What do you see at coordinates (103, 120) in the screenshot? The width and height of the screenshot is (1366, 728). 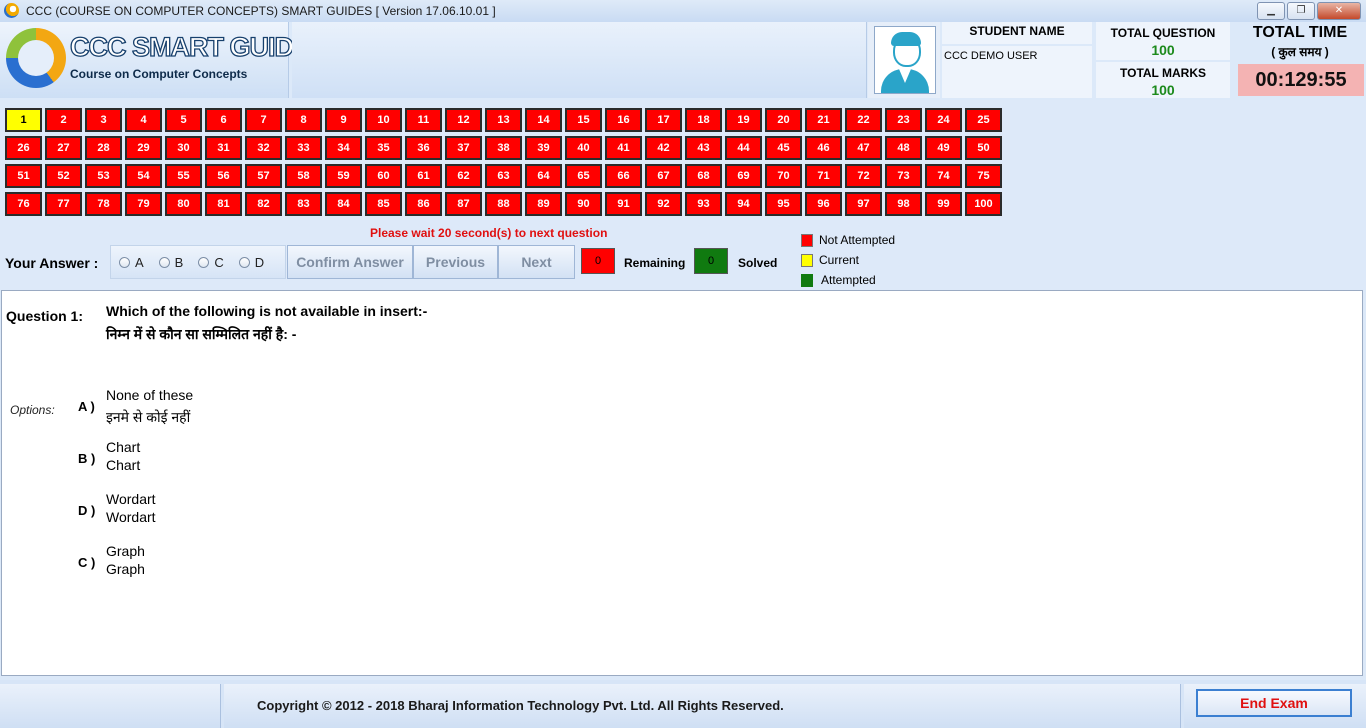 I see `question-button-3: 3` at bounding box center [103, 120].